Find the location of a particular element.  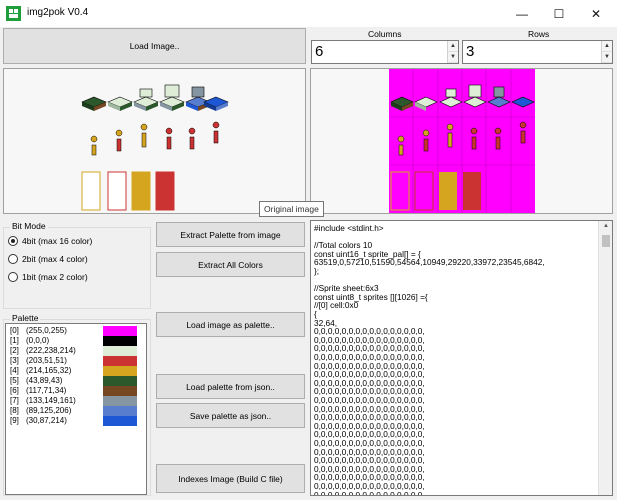

rows-spin-arrows: ▲ ▼ is located at coordinates (606, 52).